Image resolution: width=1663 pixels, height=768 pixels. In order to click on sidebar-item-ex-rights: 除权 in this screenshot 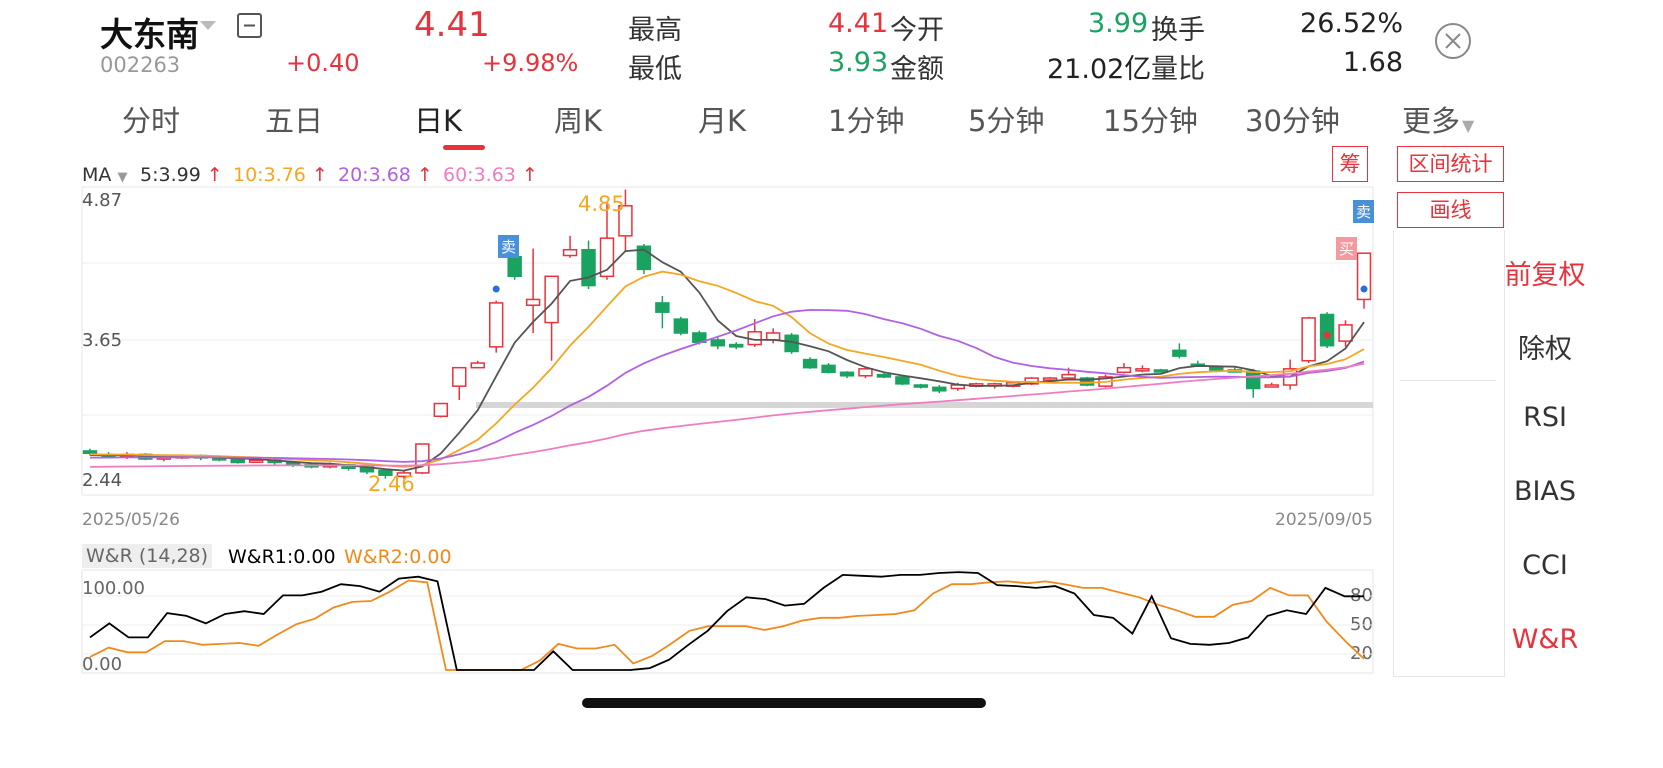, I will do `click(1545, 346)`.